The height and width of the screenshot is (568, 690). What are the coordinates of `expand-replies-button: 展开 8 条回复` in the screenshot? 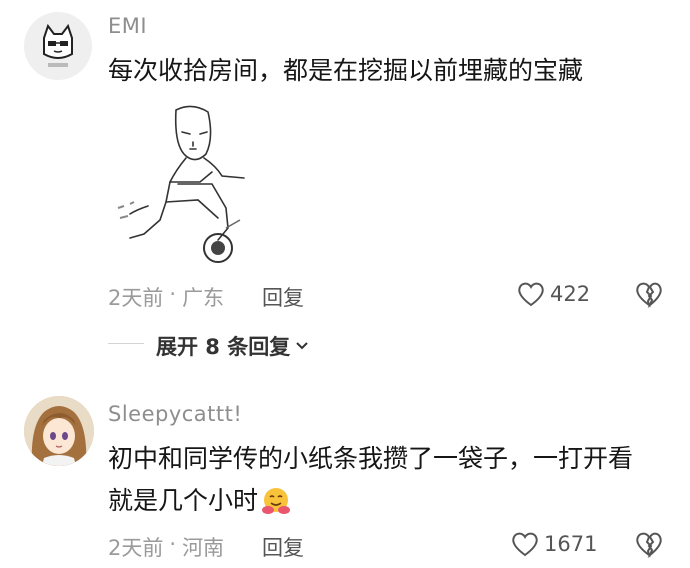 It's located at (233, 346).